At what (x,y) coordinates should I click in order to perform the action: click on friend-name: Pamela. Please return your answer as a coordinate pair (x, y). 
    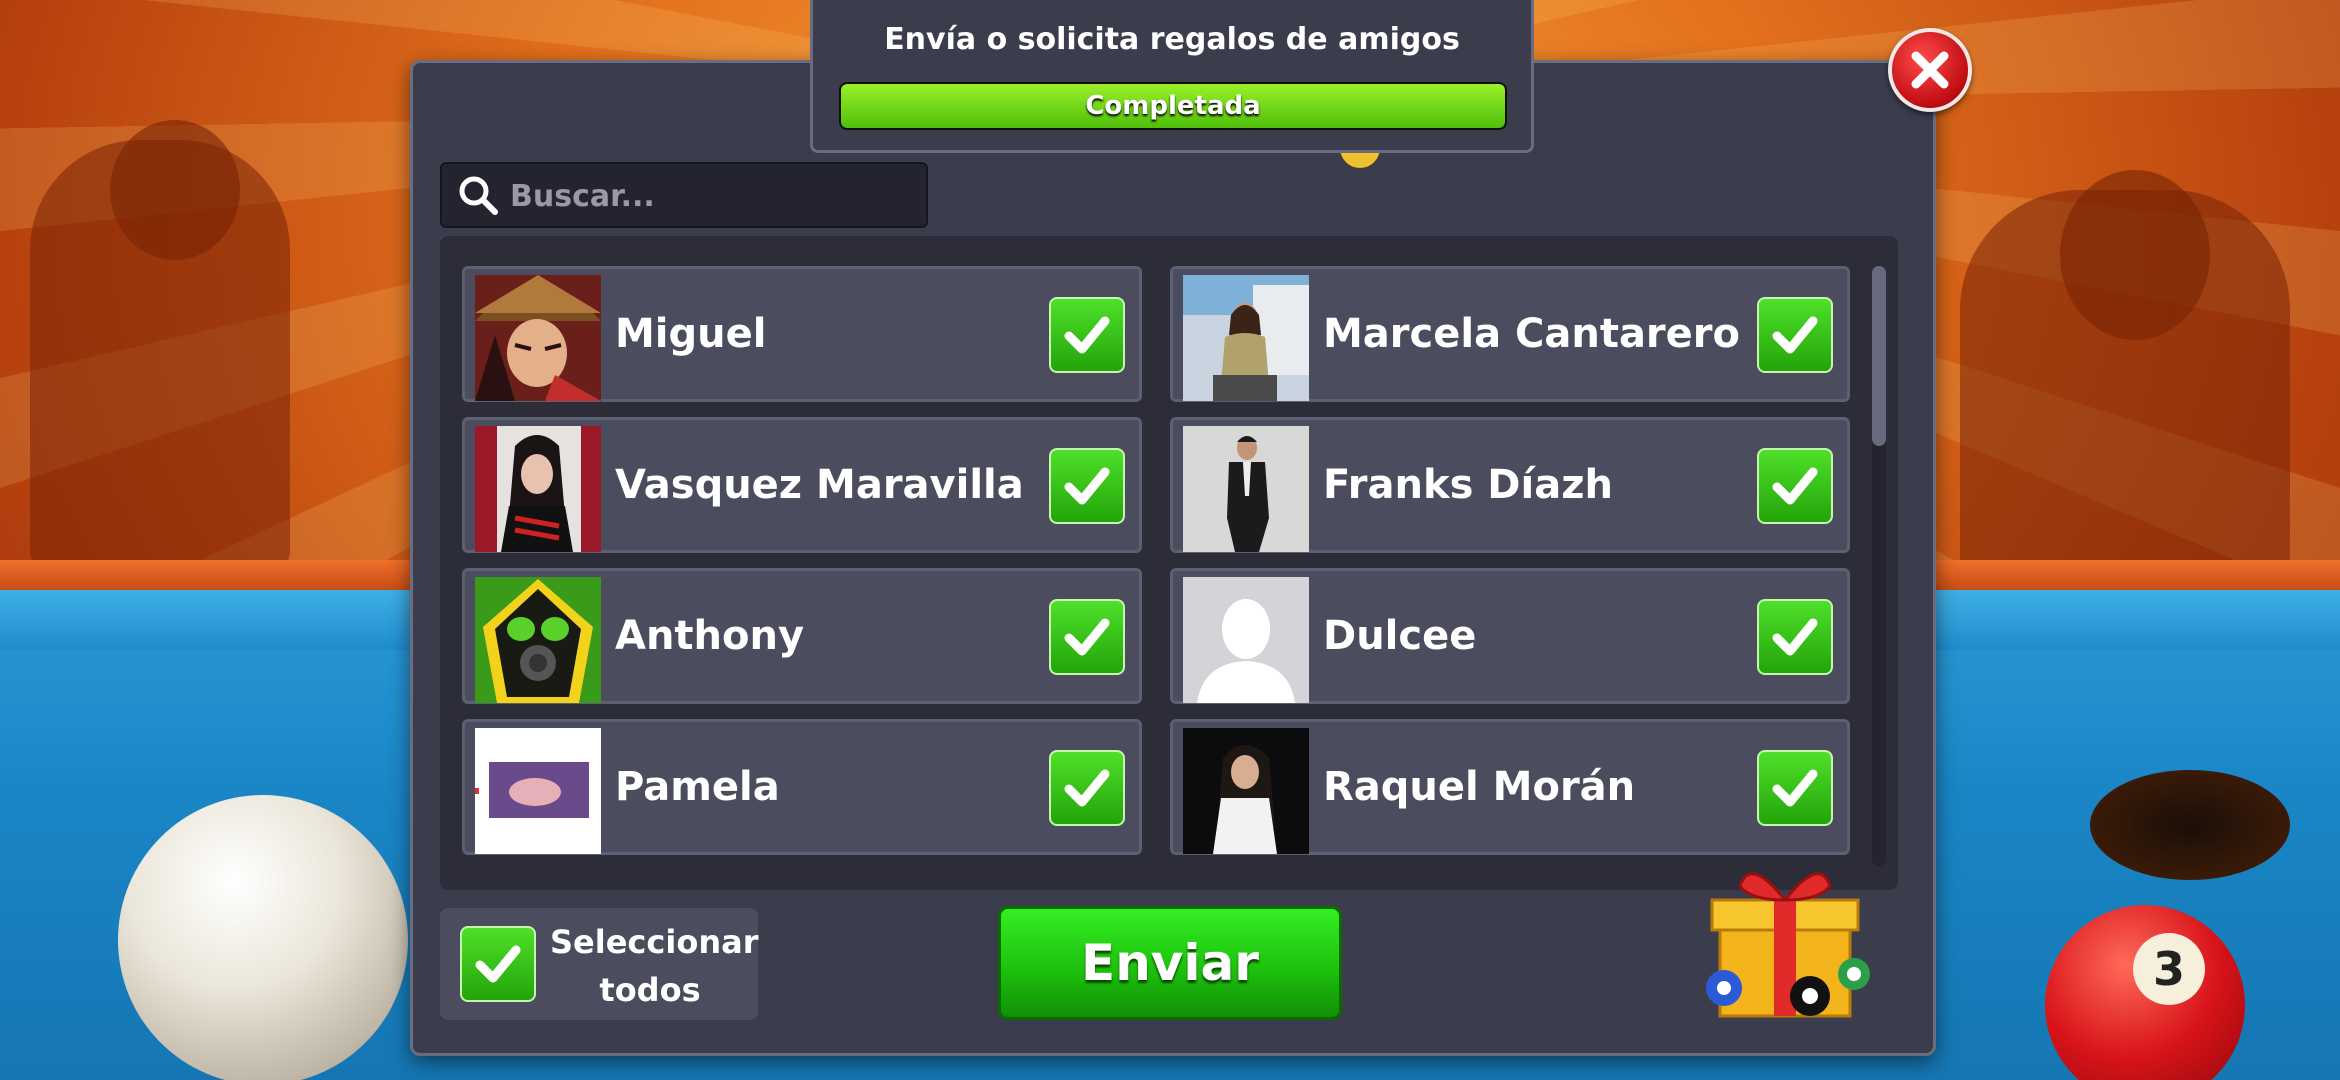
    Looking at the image, I should click on (697, 787).